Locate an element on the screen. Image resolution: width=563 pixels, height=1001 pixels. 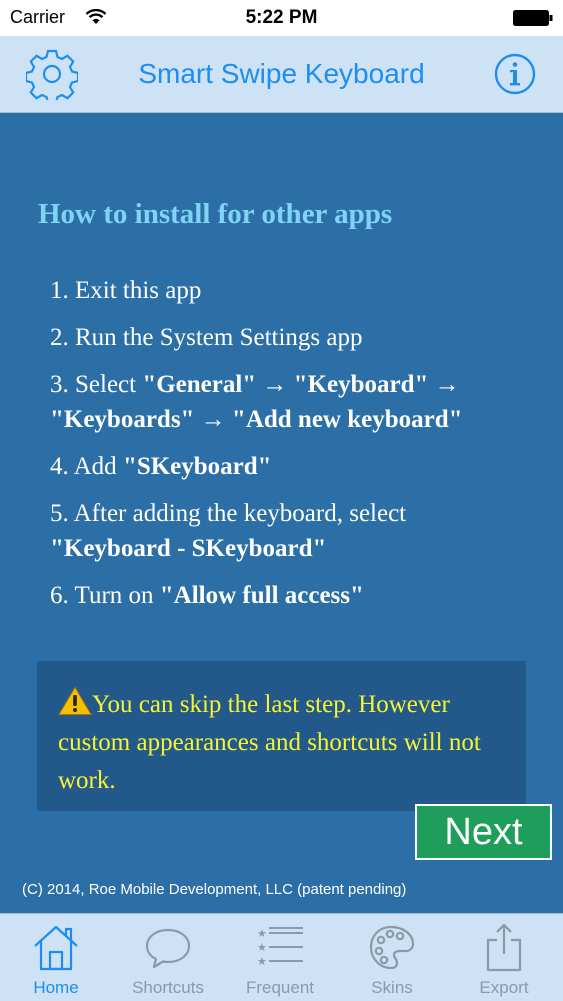
starred-list-icon: ★ ★ ★ is located at coordinates (280, 947).